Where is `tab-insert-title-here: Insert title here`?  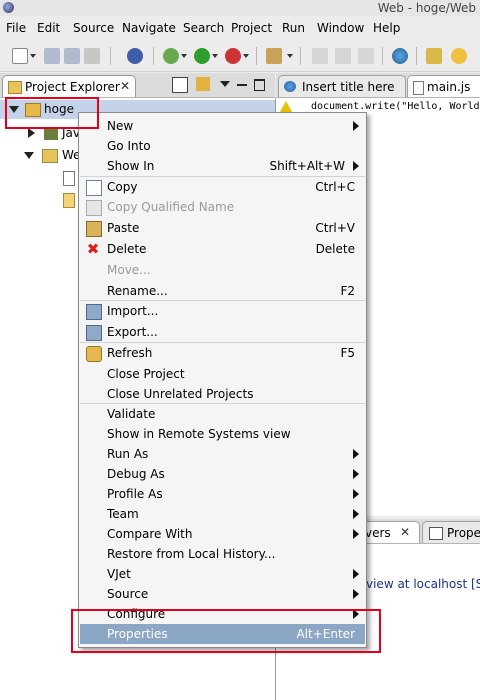 tab-insert-title-here: Insert title here is located at coordinates (342, 86).